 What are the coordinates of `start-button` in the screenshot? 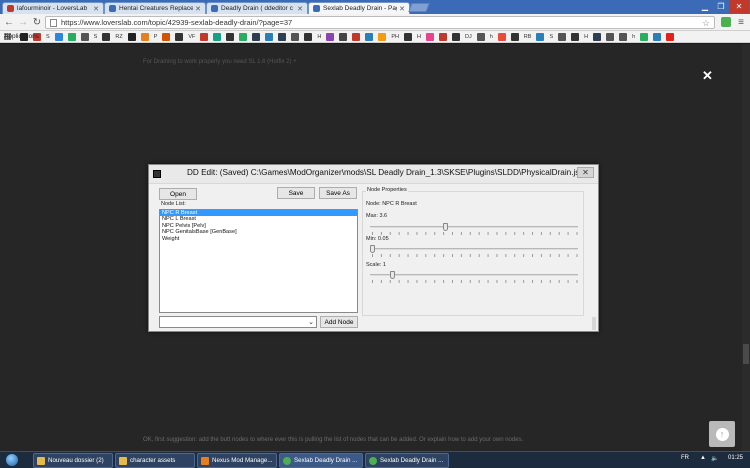 It's located at (12, 460).